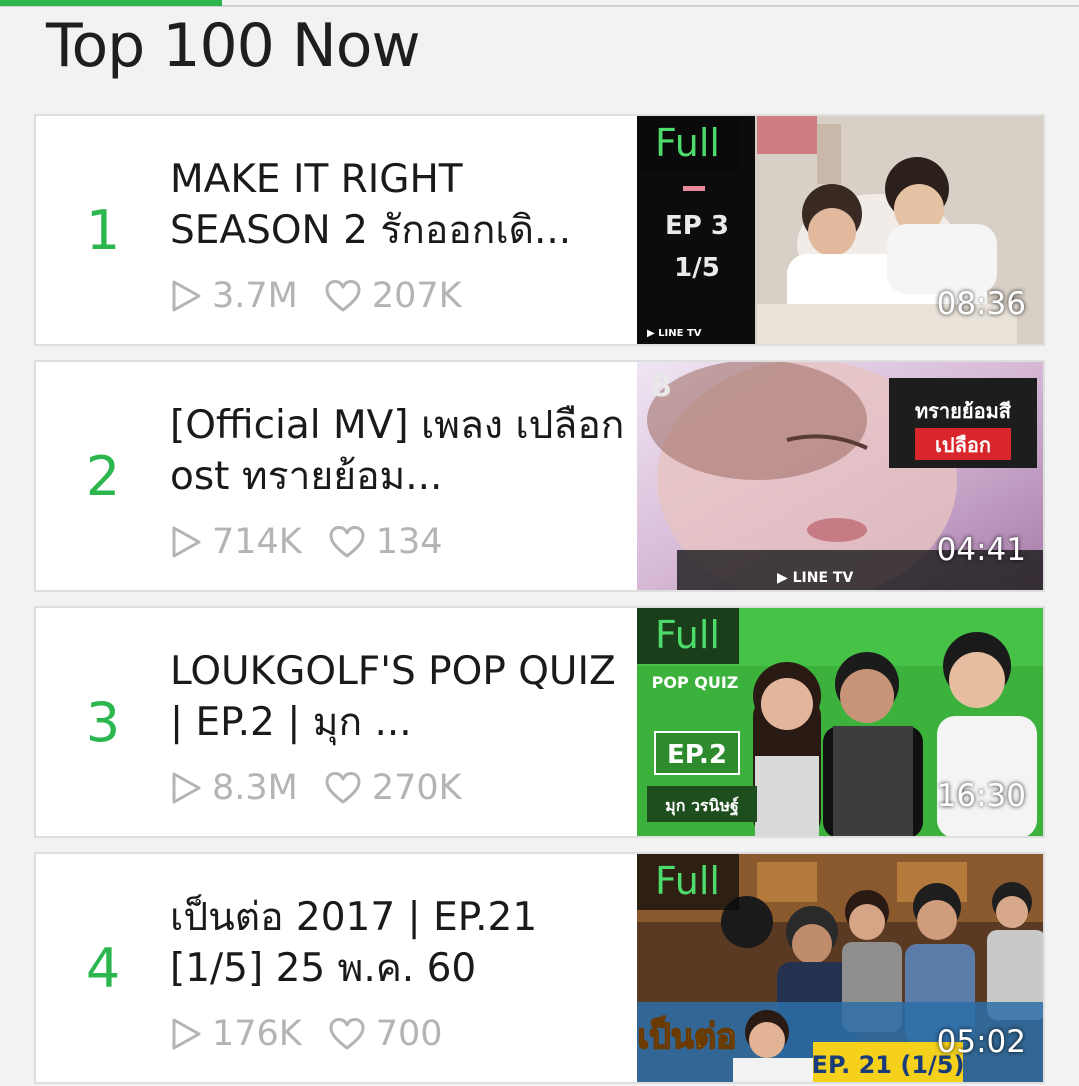 Image resolution: width=1079 pixels, height=1086 pixels. Describe the element at coordinates (697, 226) in the screenshot. I see `thumb-episode-text: EP 3` at that location.